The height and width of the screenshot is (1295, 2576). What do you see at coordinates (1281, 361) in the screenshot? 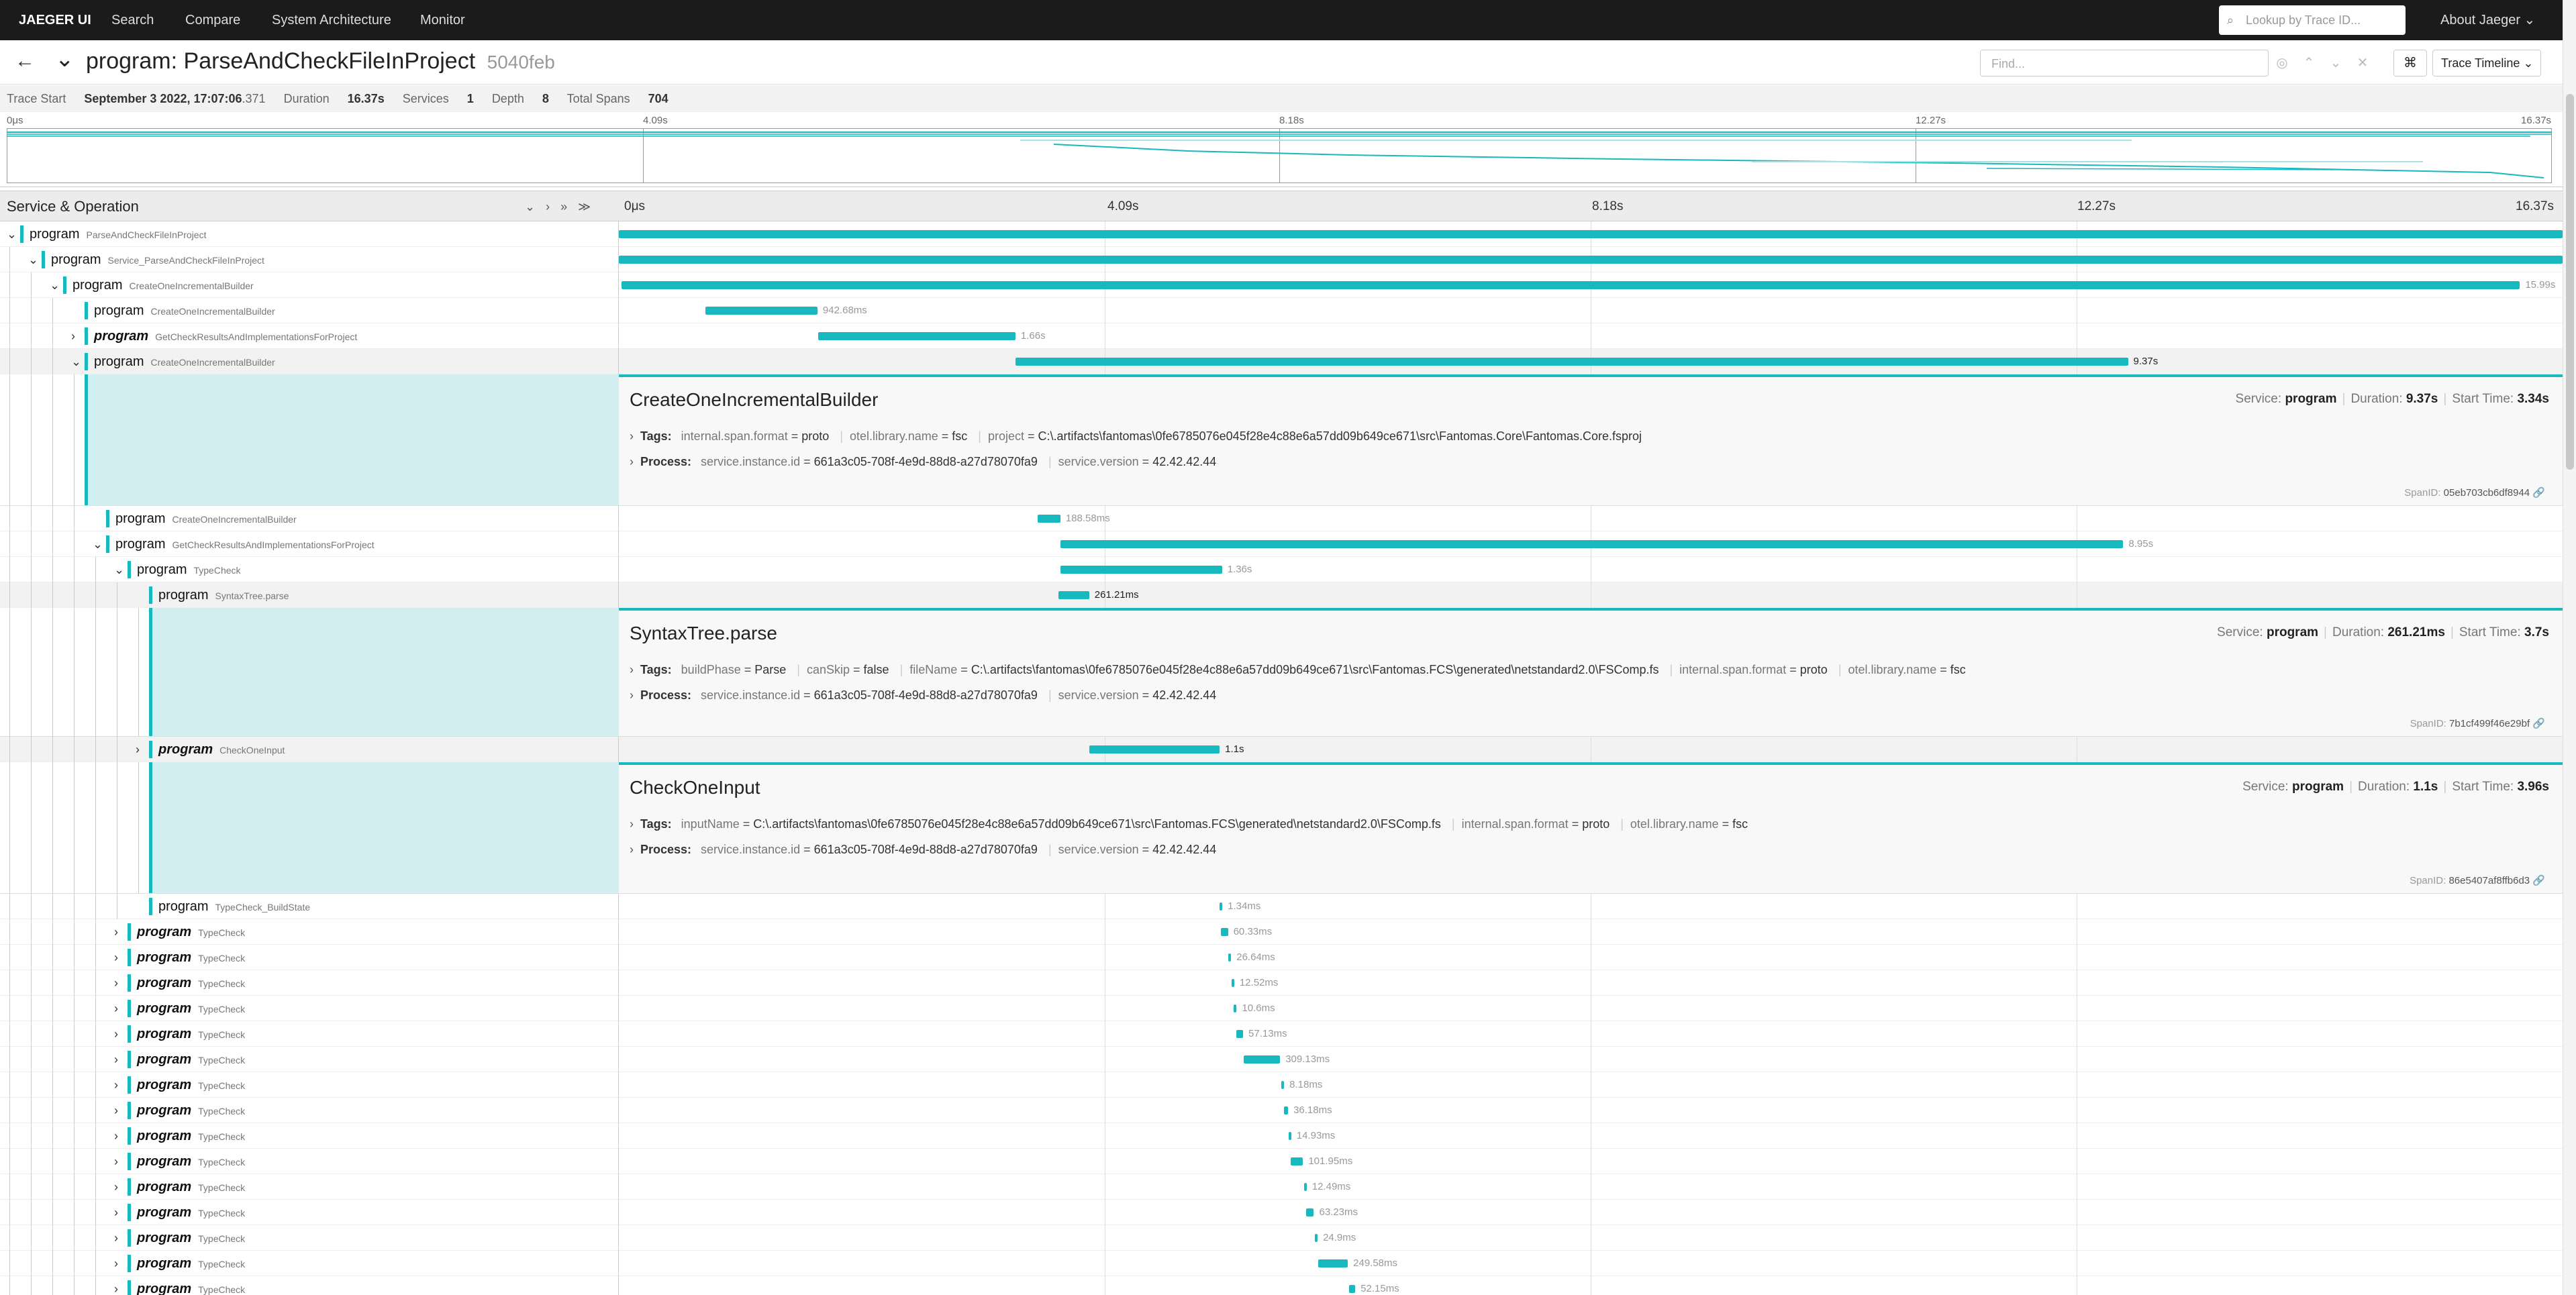
I see `span-row: ⌄ program CreateOneIncrementalBuilder 9.37s` at bounding box center [1281, 361].